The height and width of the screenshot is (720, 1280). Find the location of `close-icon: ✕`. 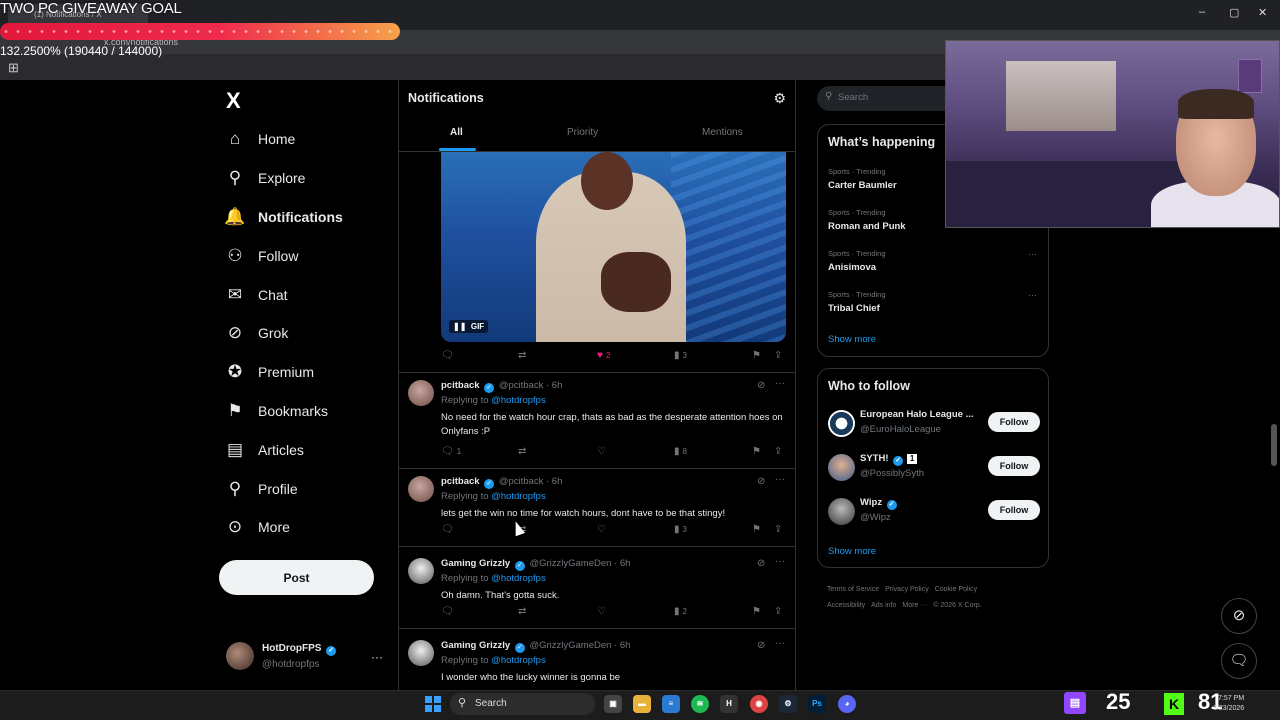

close-icon: ✕ is located at coordinates (1262, 12).